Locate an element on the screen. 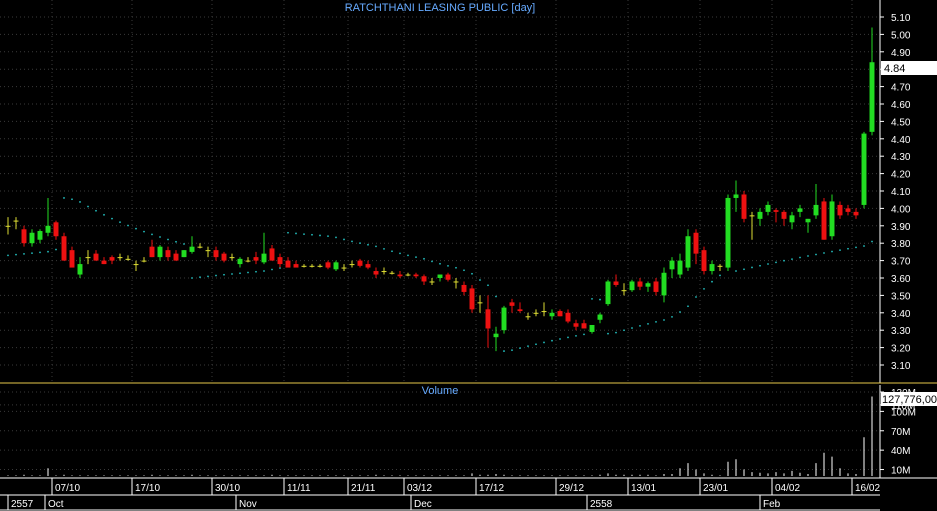 The height and width of the screenshot is (511, 937). price-tick-label: 4.00 is located at coordinates (901, 209).